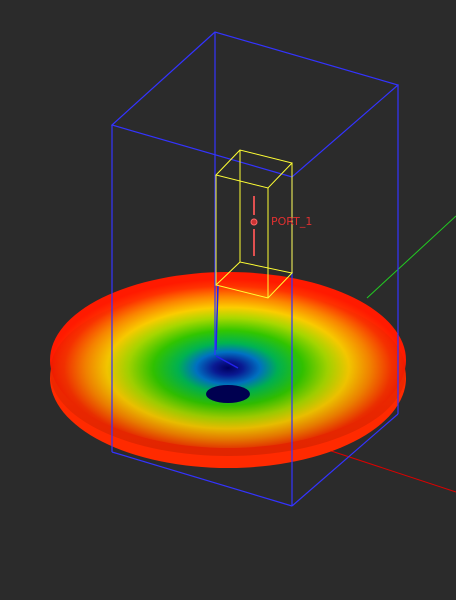 The width and height of the screenshot is (456, 600). What do you see at coordinates (291, 221) in the screenshot?
I see `port-label: PORT_1` at bounding box center [291, 221].